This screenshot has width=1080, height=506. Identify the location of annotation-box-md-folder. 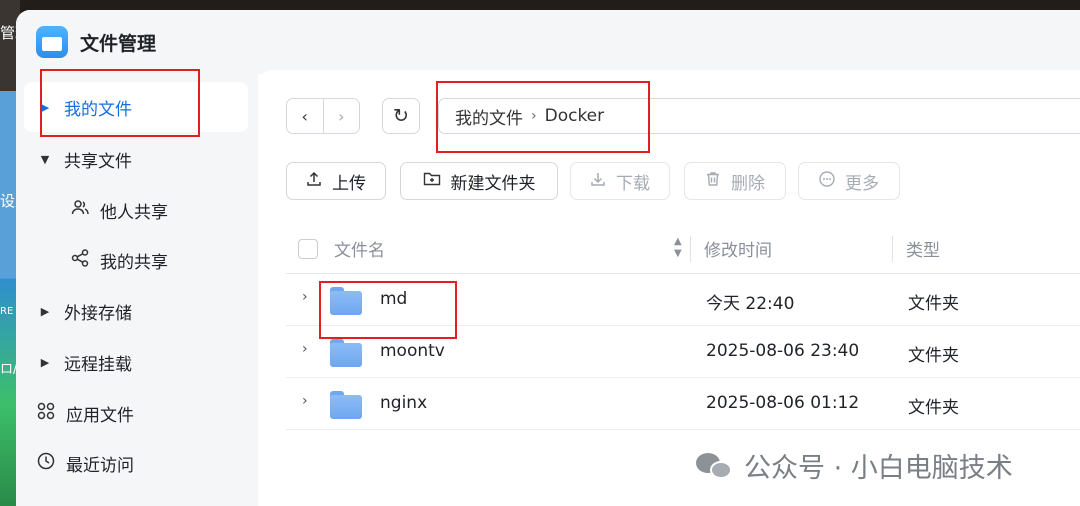
(388, 310).